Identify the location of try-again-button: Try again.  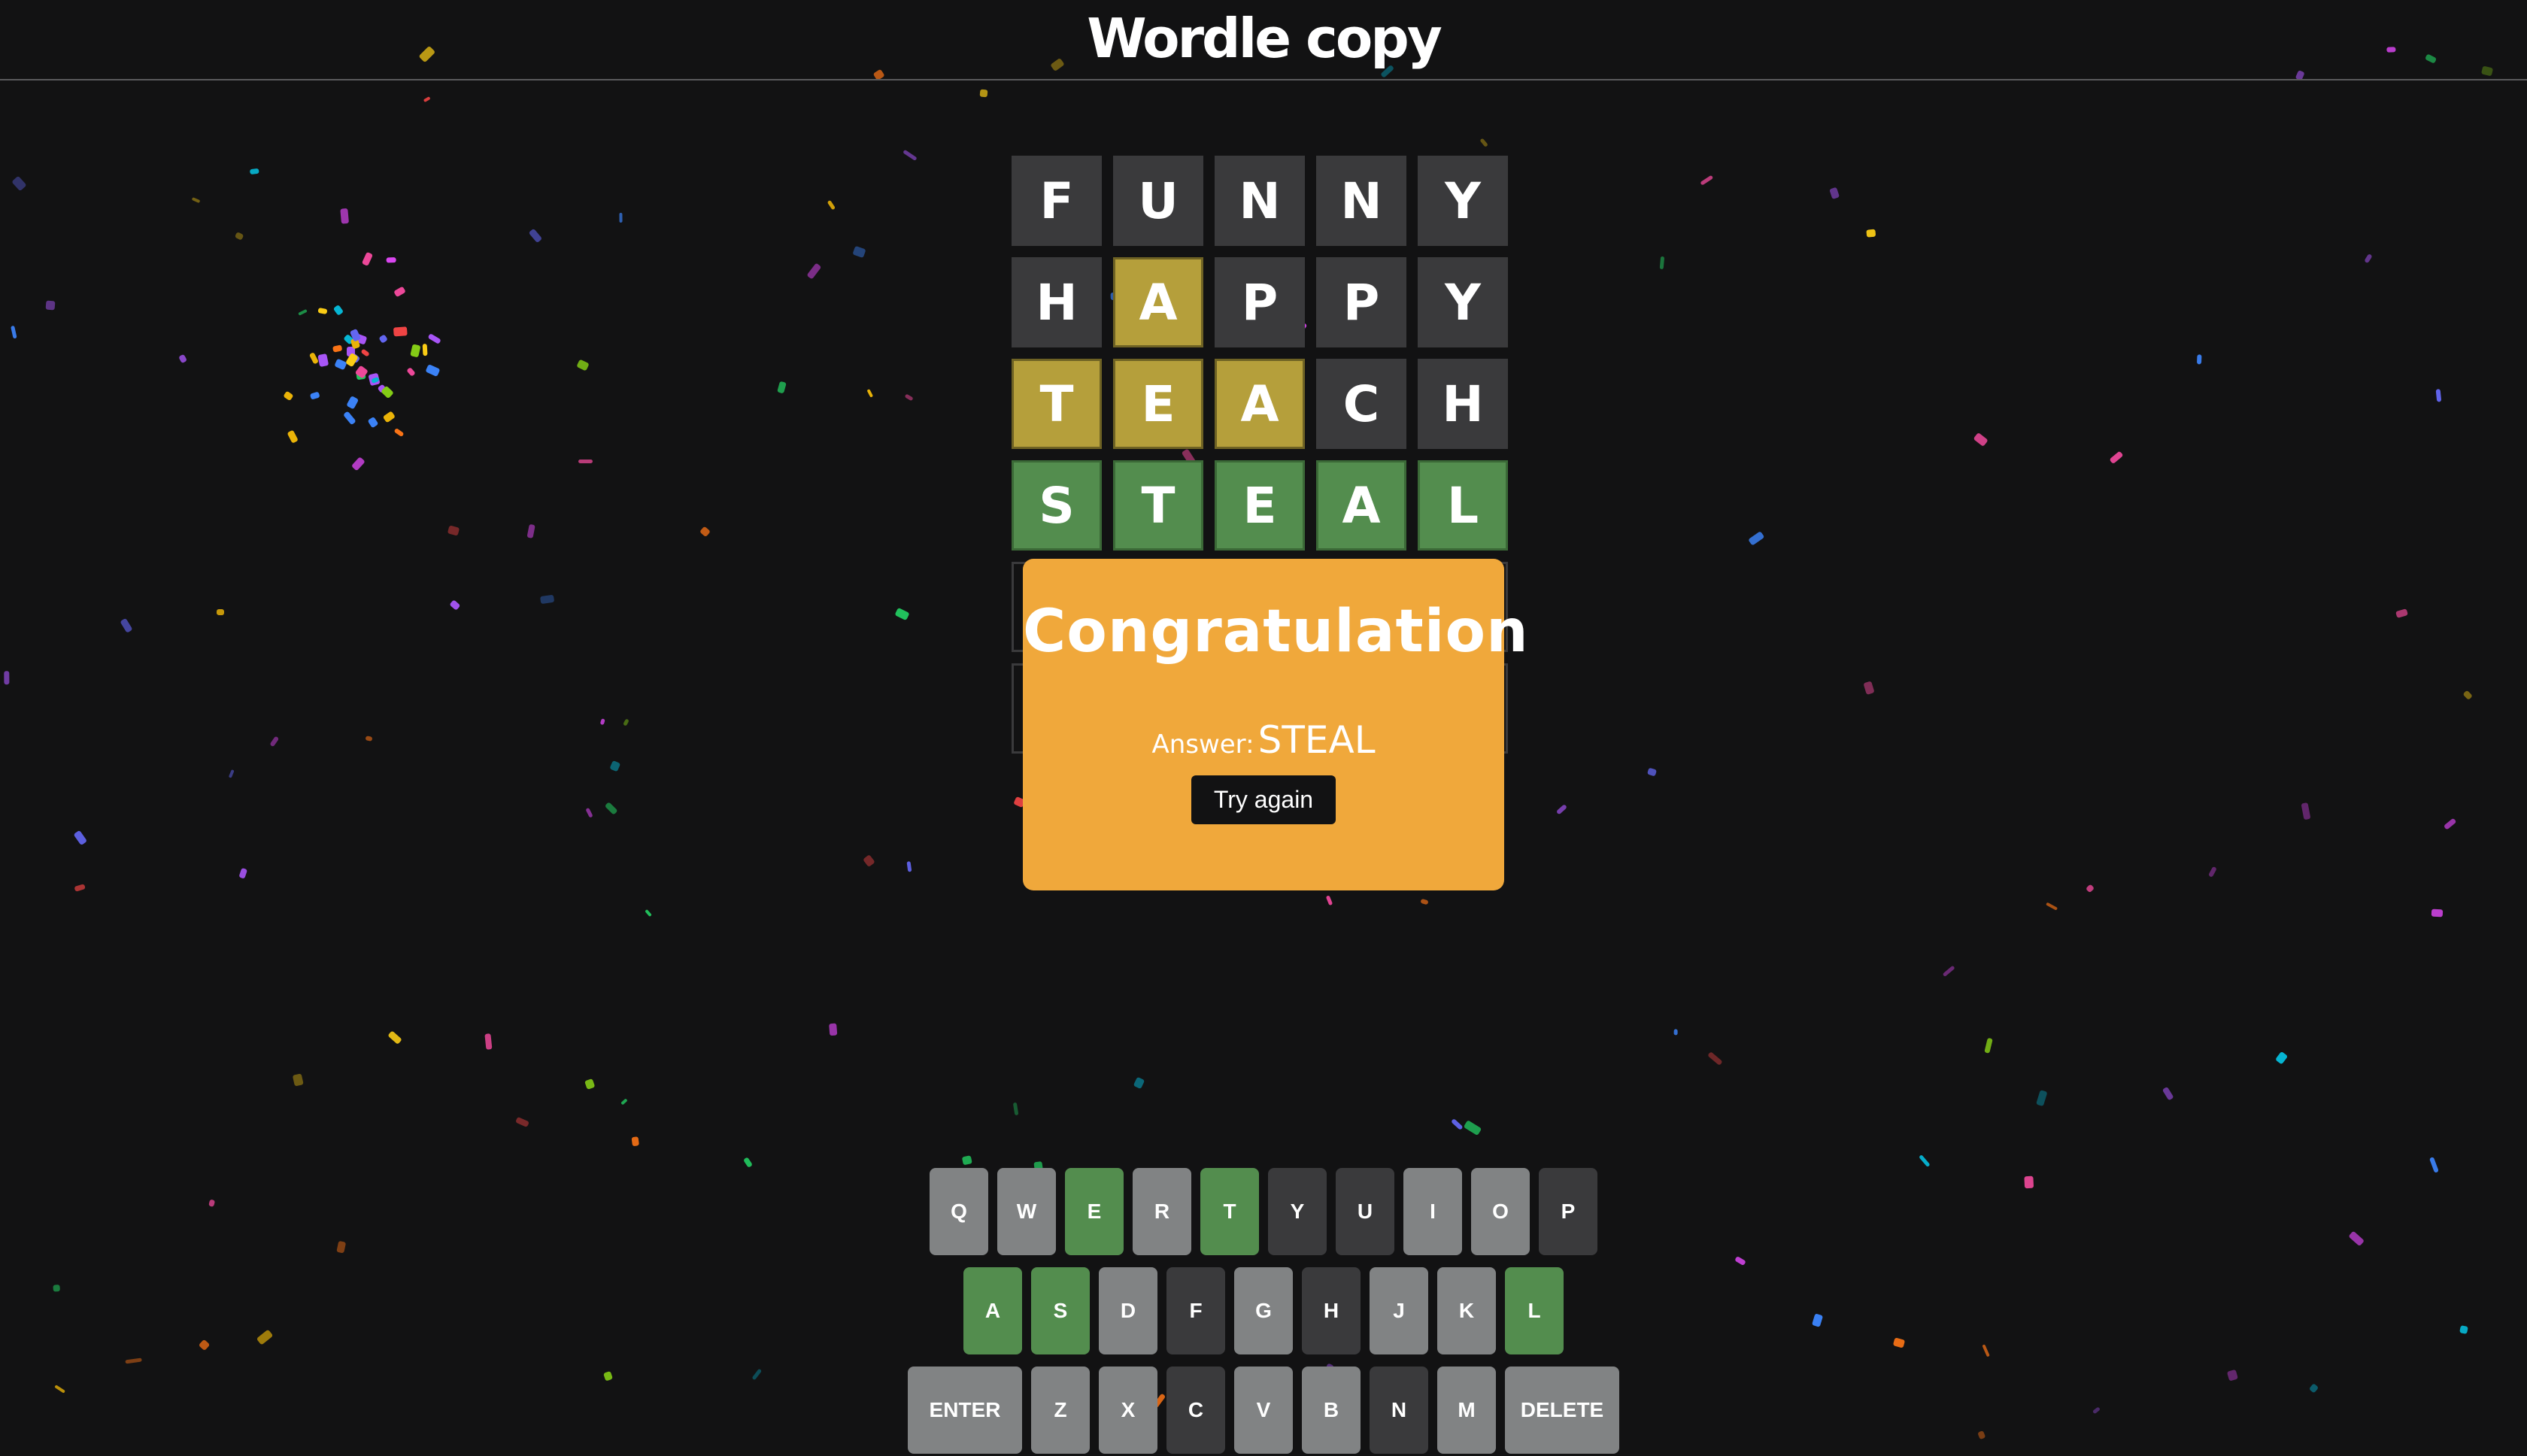
(1263, 799).